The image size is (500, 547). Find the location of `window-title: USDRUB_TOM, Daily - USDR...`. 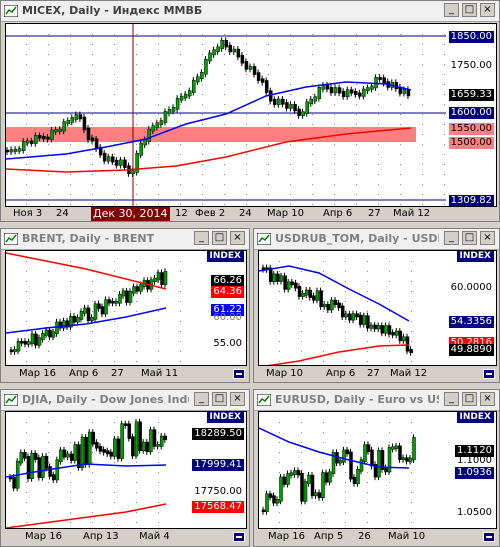

window-title: USDRUB_TOM, Daily - USDR... is located at coordinates (357, 238).